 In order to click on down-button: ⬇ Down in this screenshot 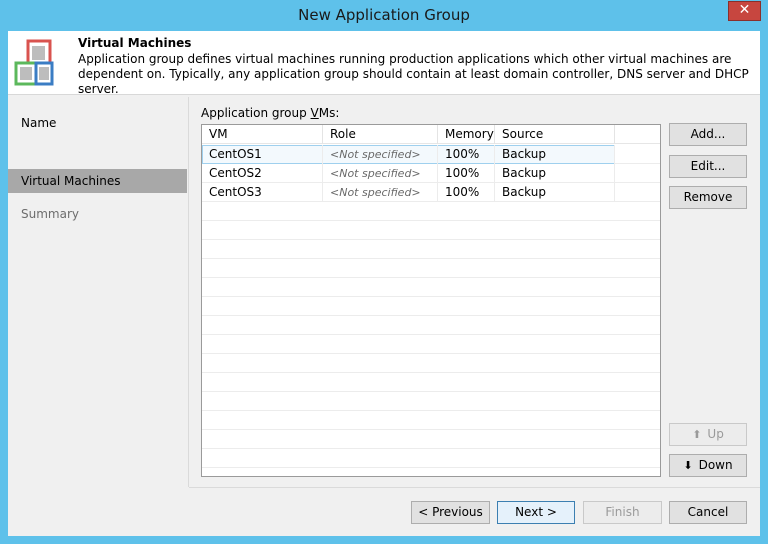, I will do `click(708, 465)`.